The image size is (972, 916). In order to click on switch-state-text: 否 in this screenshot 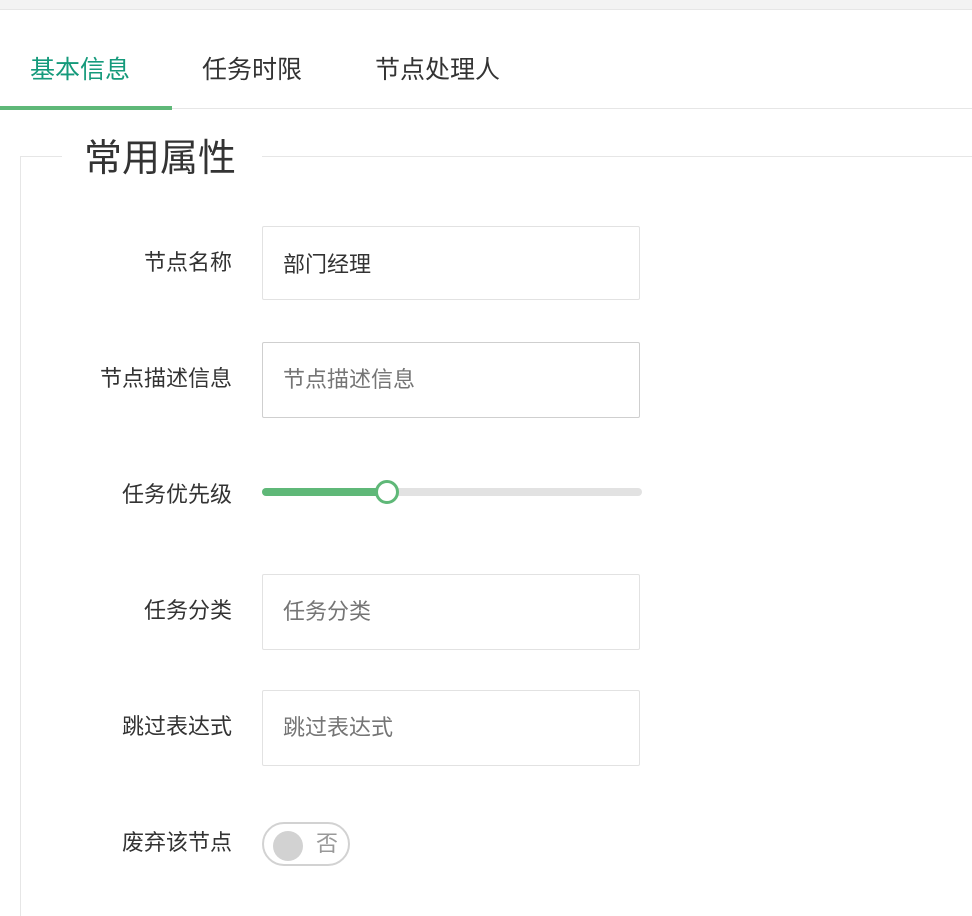, I will do `click(327, 844)`.